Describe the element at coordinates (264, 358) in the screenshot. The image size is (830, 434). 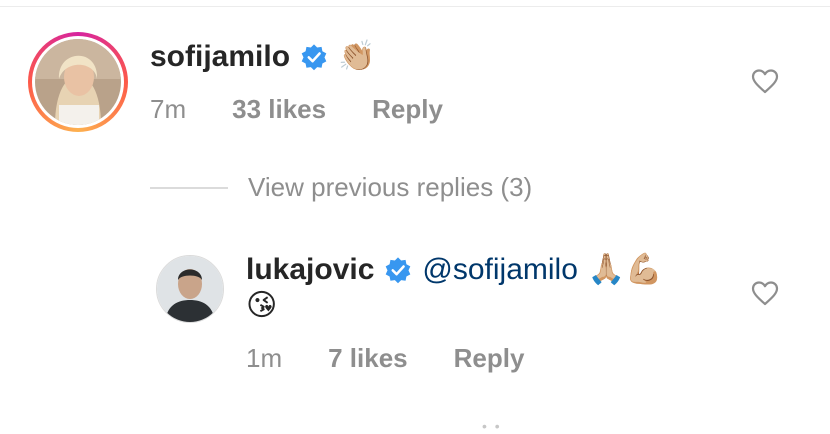
I see `timestamp: 1m` at that location.